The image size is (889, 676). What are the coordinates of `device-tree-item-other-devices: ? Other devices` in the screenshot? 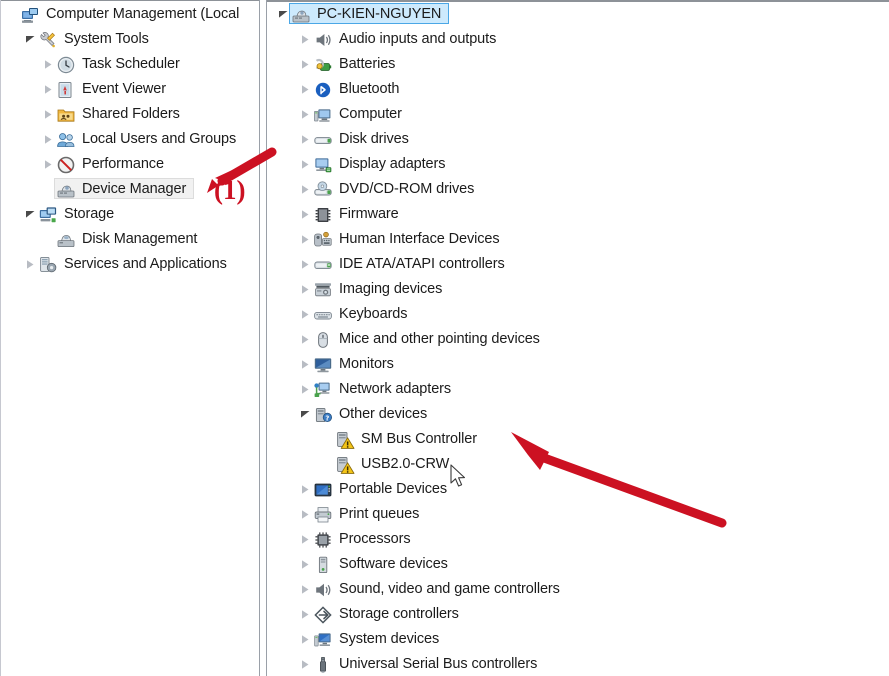 It's located at (578, 414).